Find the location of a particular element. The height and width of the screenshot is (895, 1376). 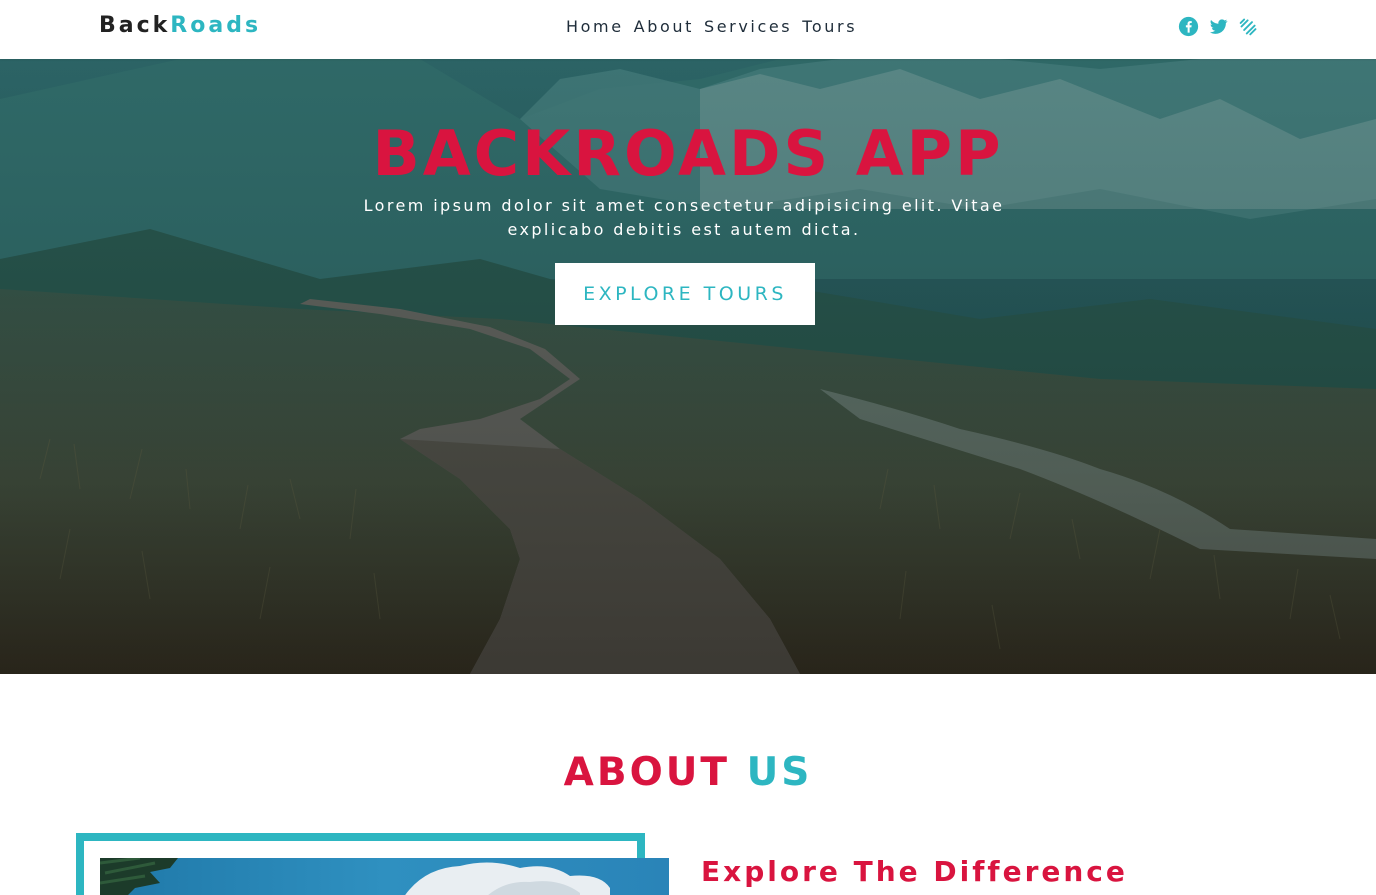

facebook-icon is located at coordinates (1188, 26).